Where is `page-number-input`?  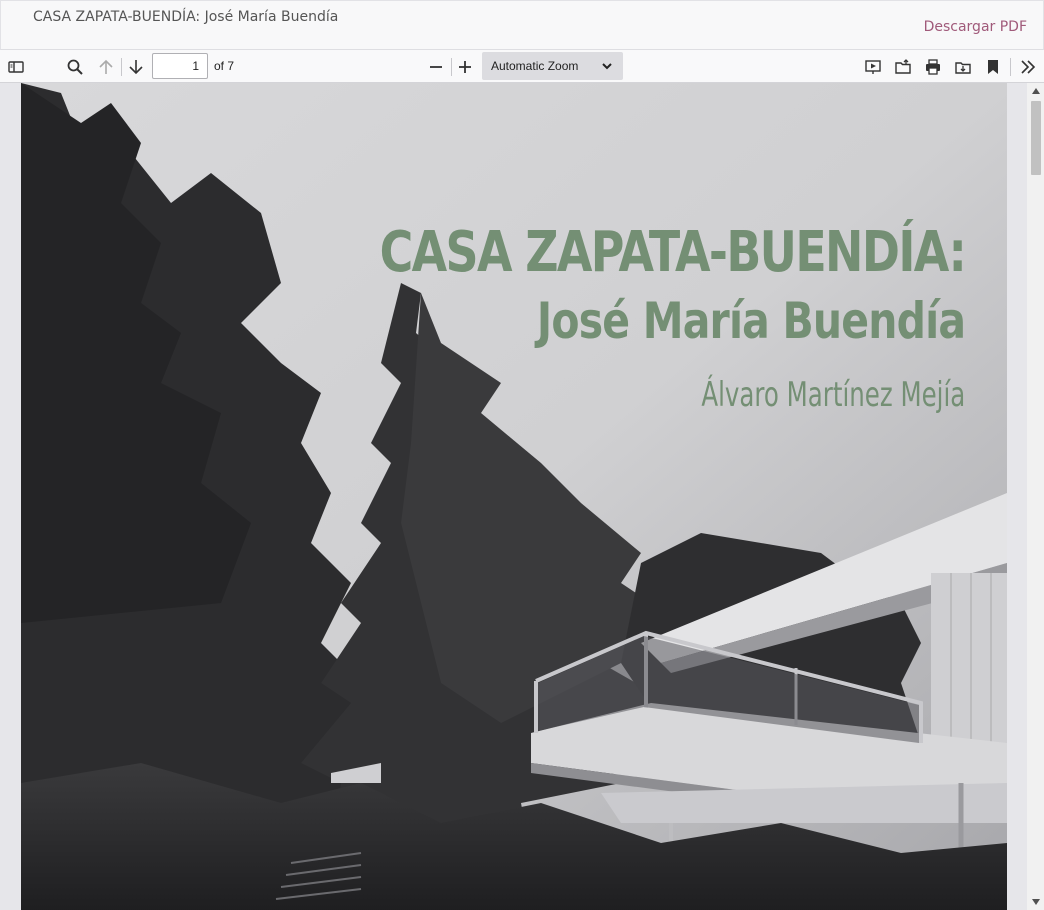 page-number-input is located at coordinates (180, 66).